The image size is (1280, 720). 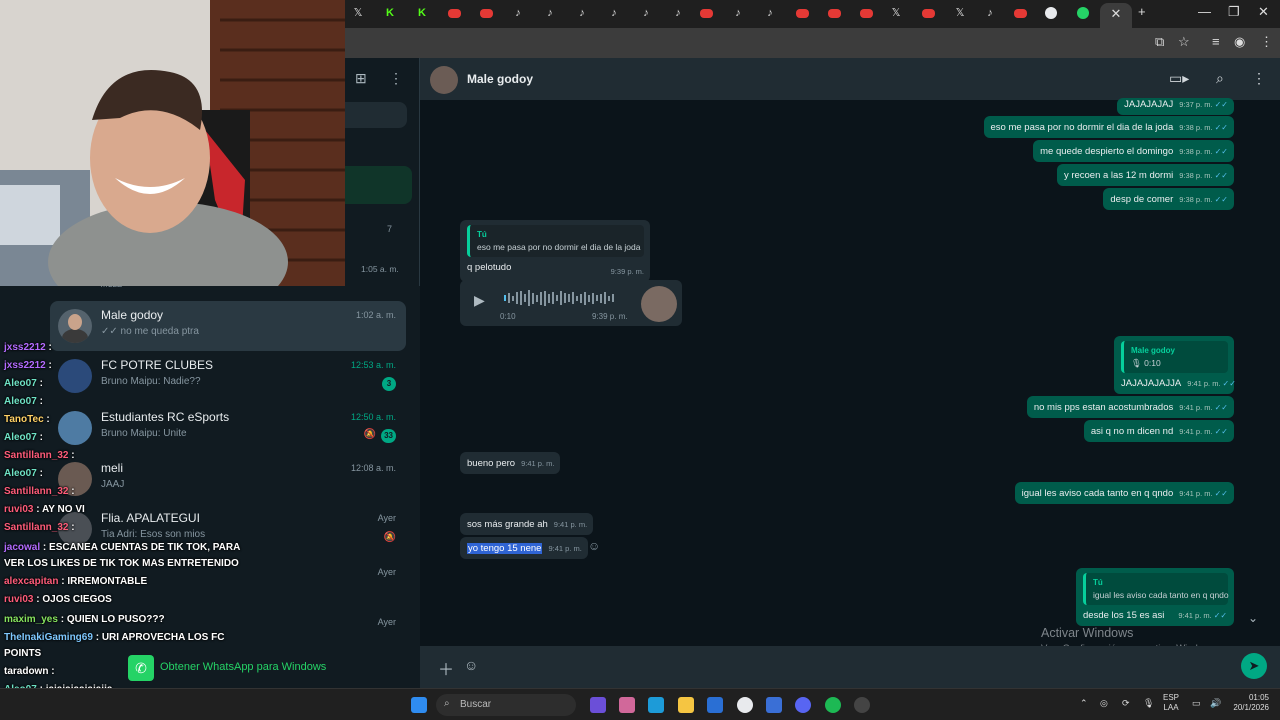 What do you see at coordinates (1104, 703) in the screenshot?
I see `network-icon: ◎` at bounding box center [1104, 703].